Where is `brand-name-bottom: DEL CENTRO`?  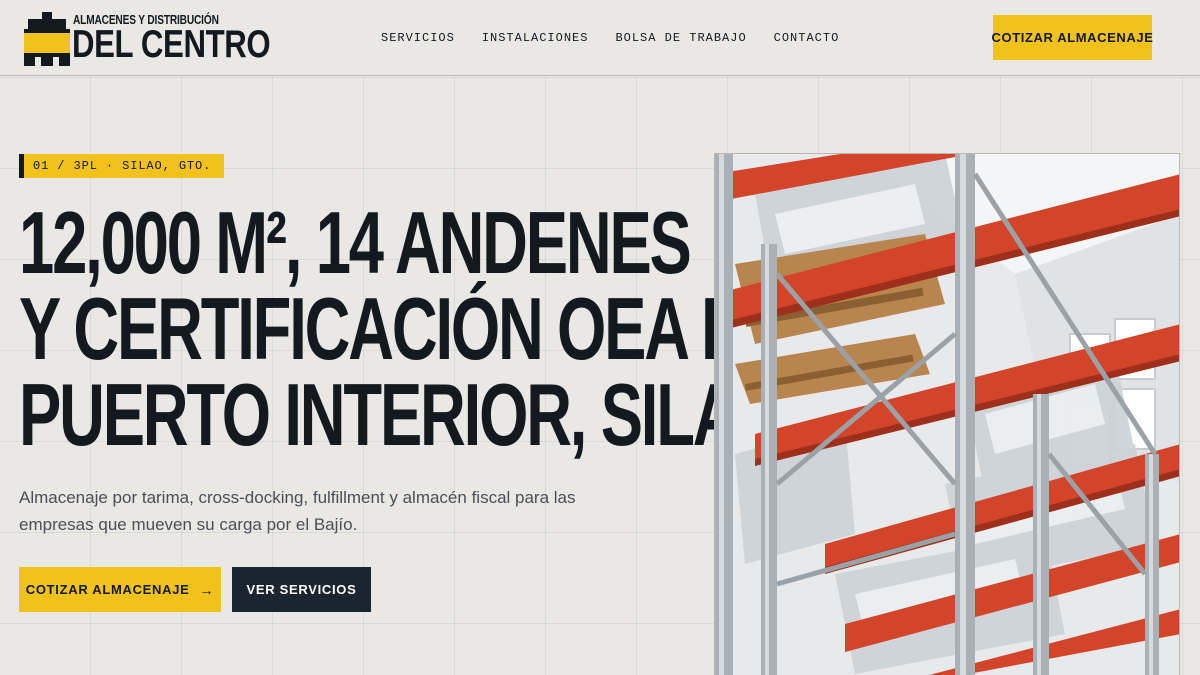
brand-name-bottom: DEL CENTRO is located at coordinates (171, 44).